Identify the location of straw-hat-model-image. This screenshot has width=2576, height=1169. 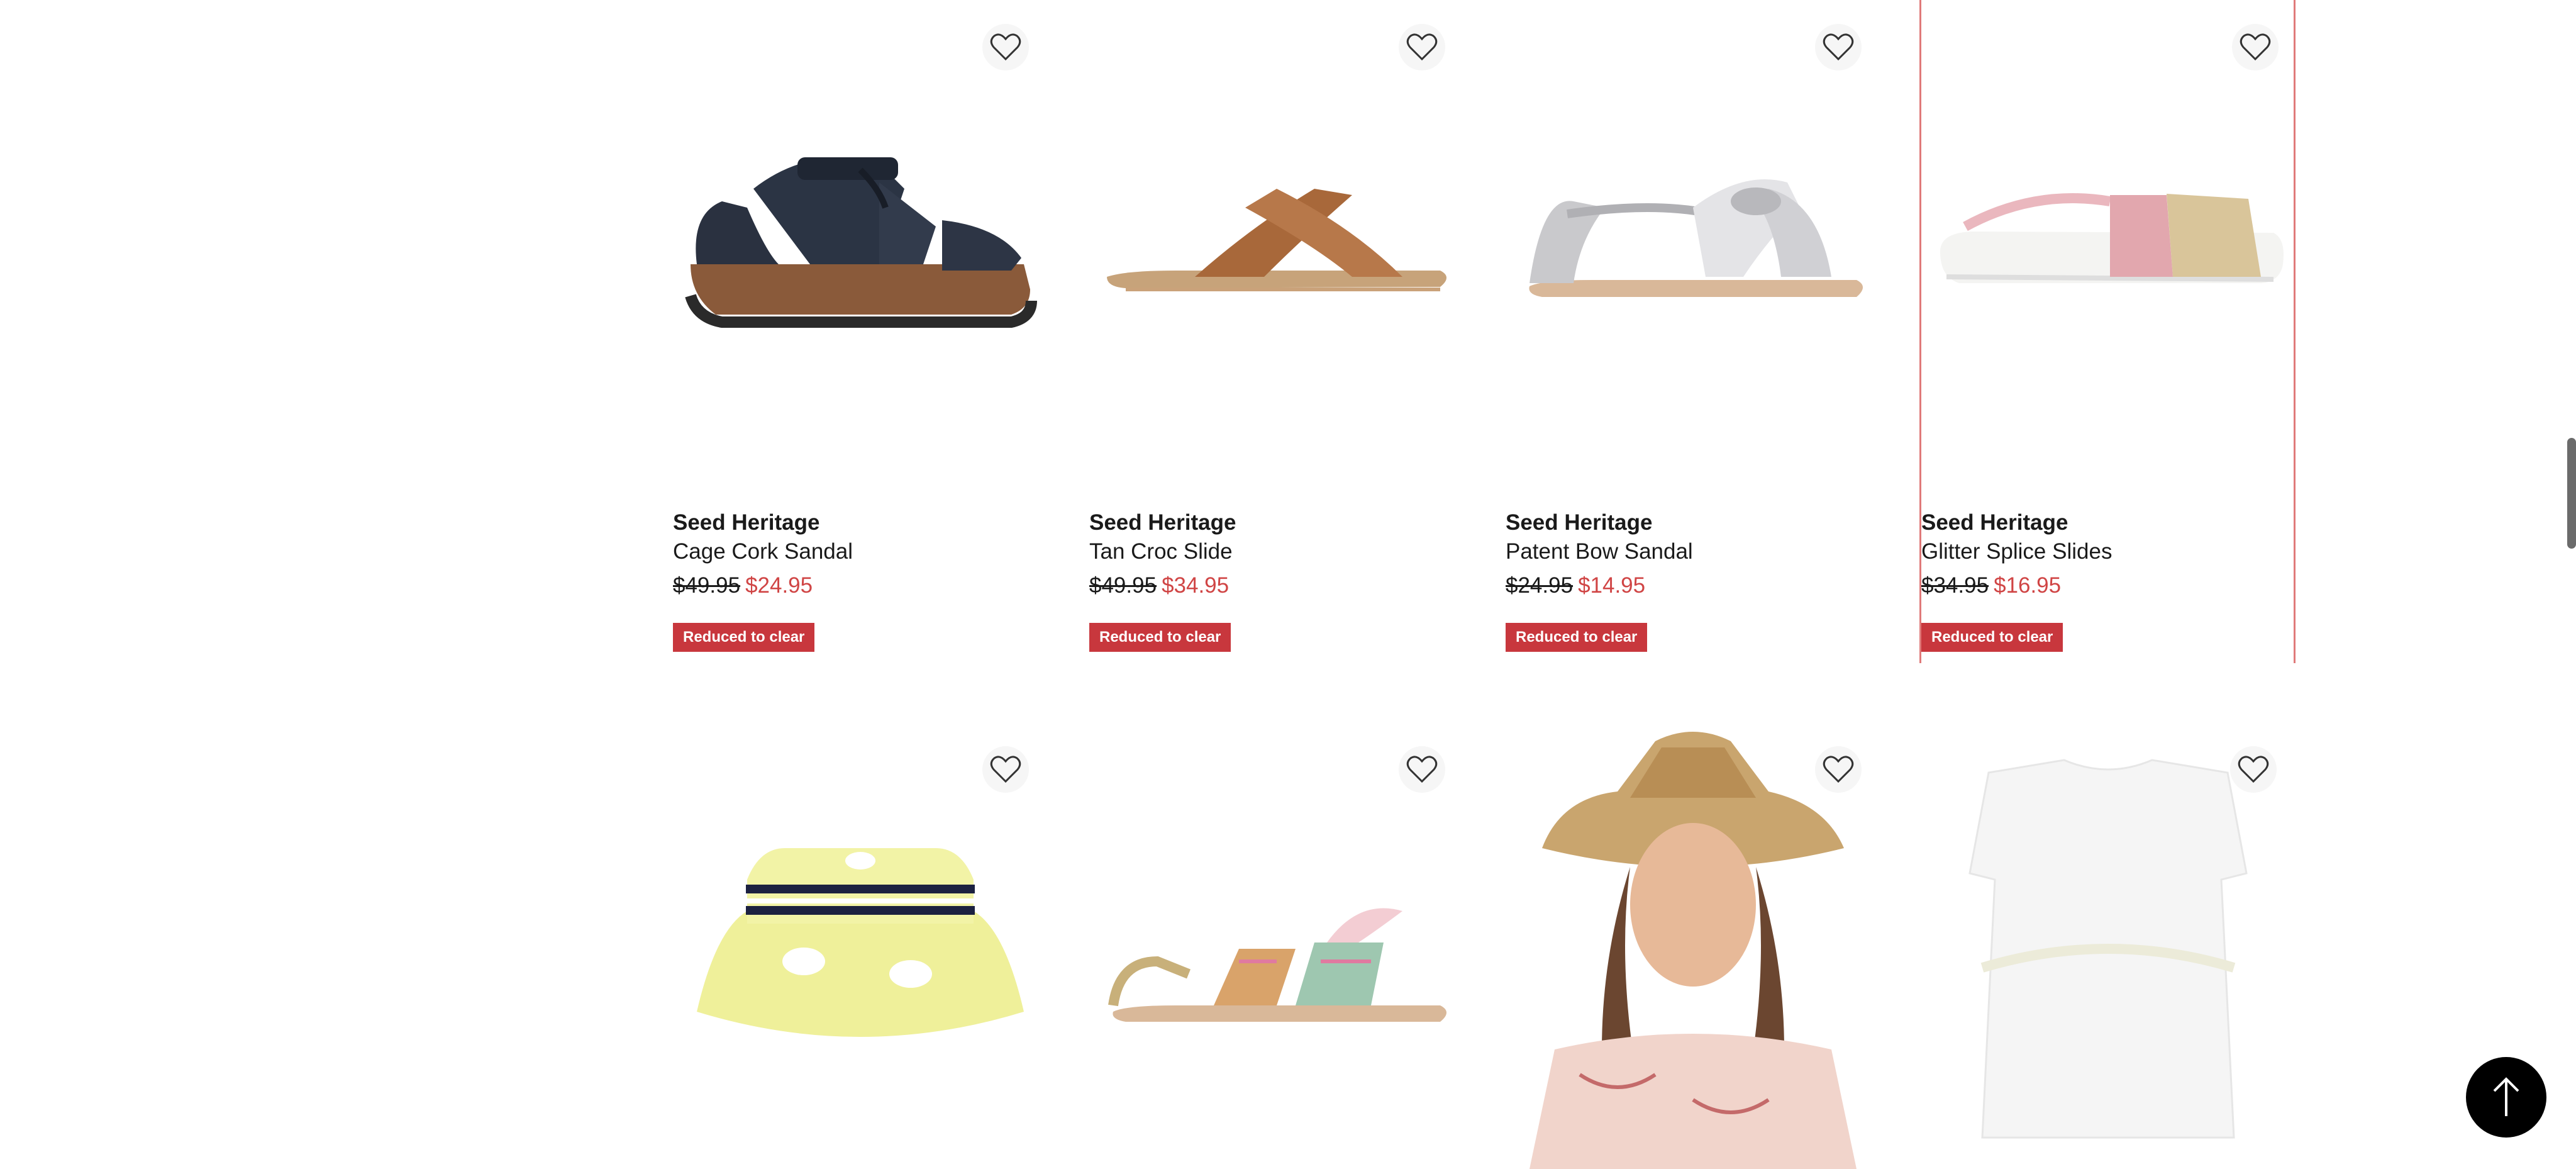
(1692, 946).